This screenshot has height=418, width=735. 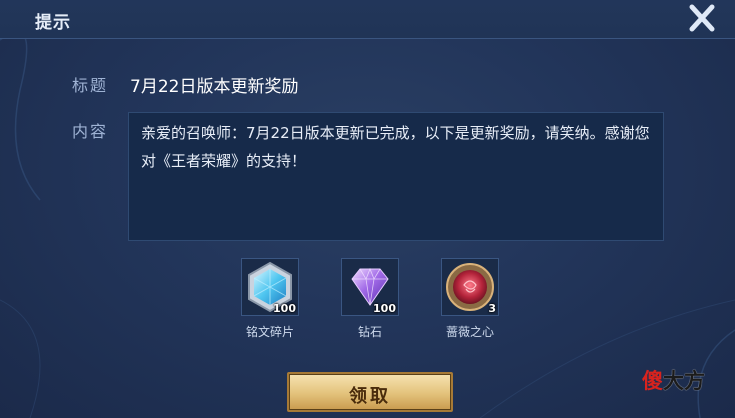 I want to click on close-button, so click(x=702, y=18).